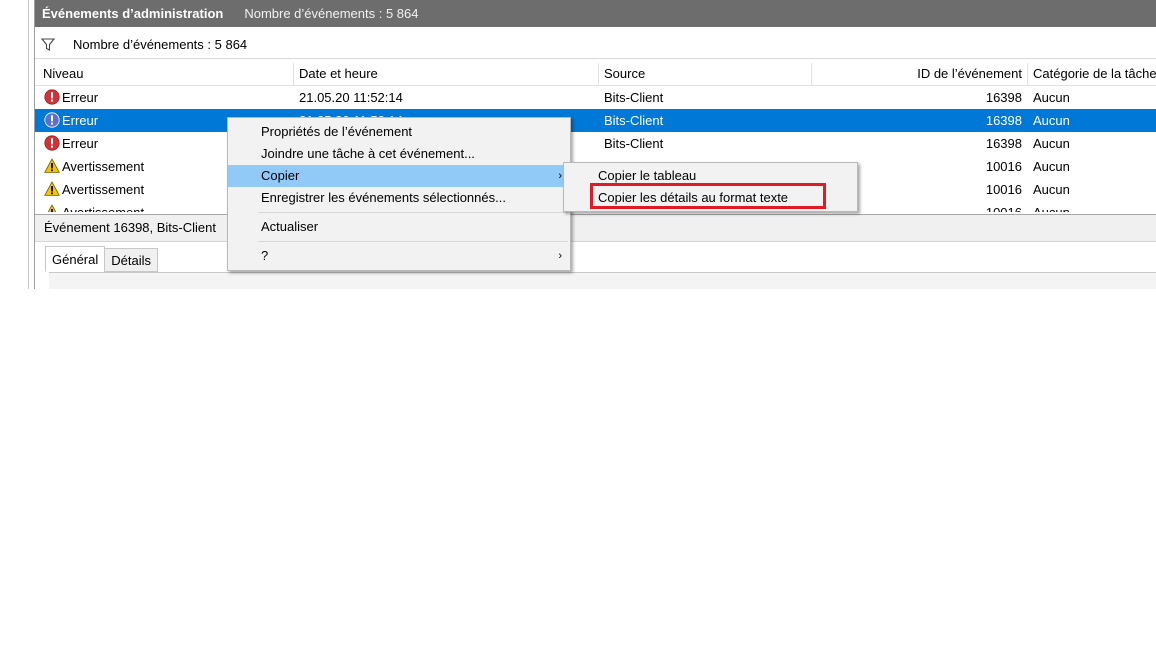  I want to click on event-detail-header: Événement 16398, Bits-Client, so click(595, 228).